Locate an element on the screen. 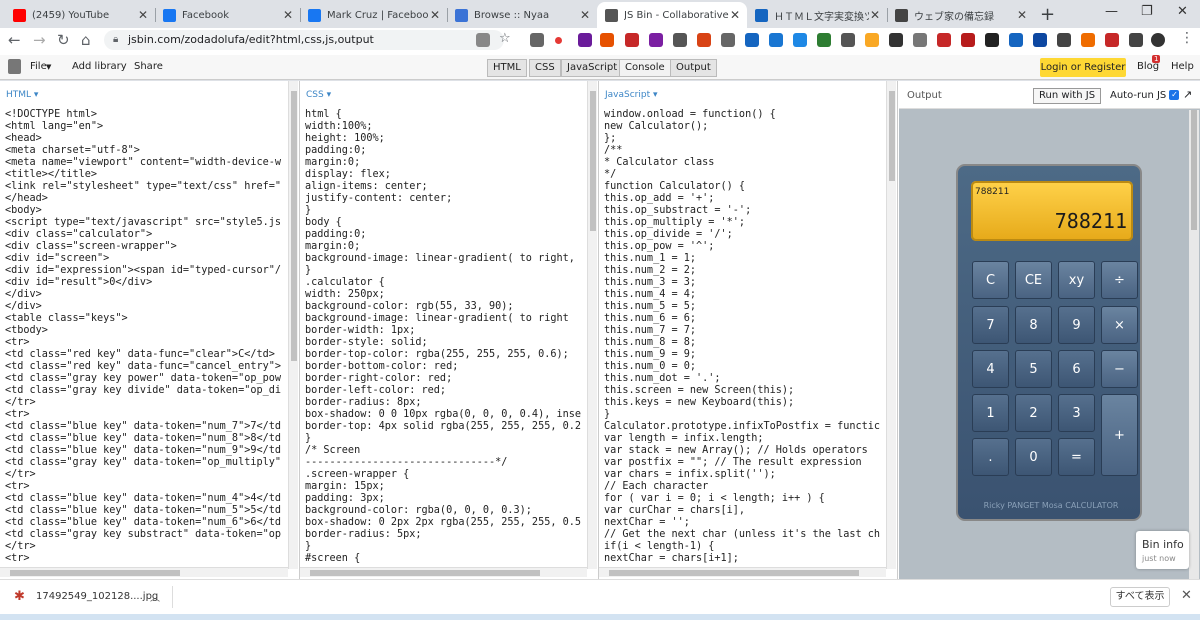 The width and height of the screenshot is (1200, 620). star-icon: ☆ is located at coordinates (506, 38).